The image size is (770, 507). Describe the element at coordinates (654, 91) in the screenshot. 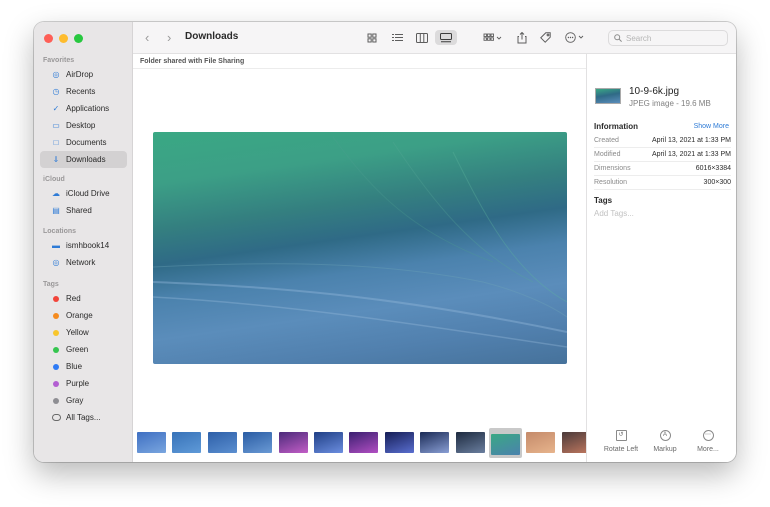

I see `file-name: 10-9-6k.jpg` at that location.